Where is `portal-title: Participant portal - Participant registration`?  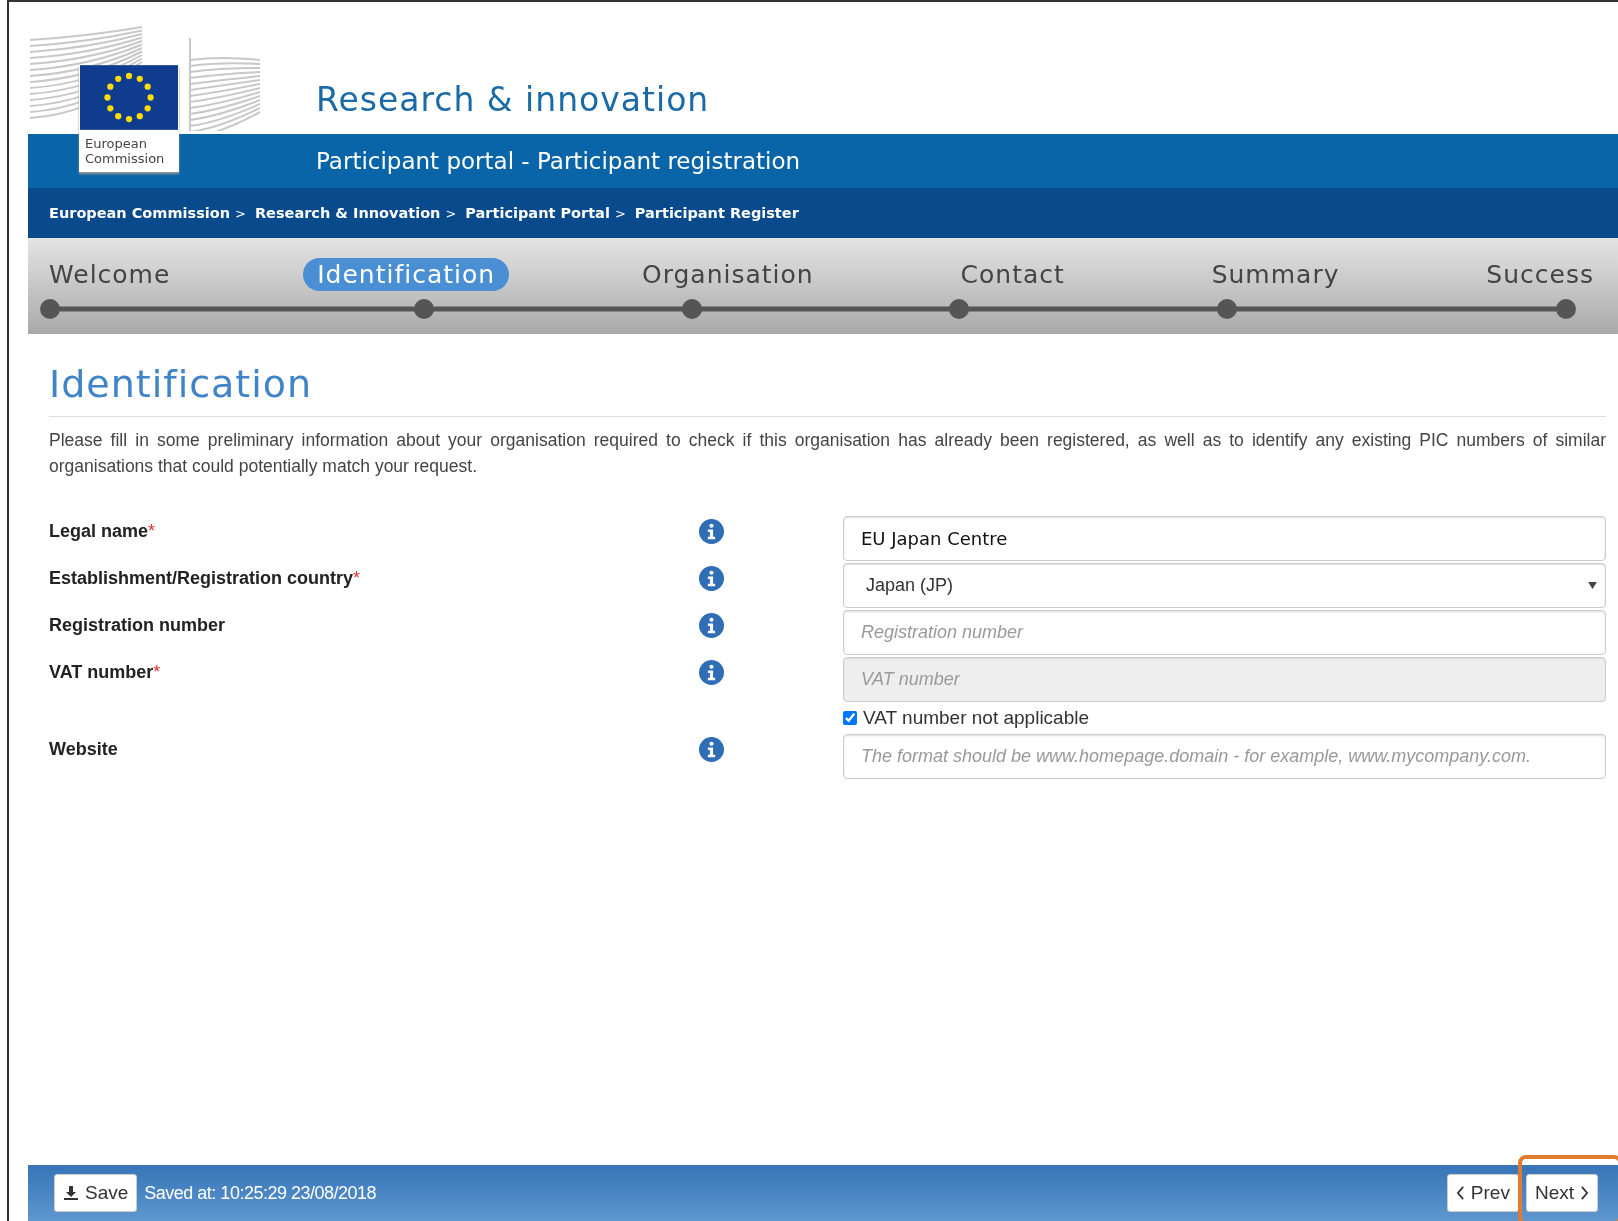
portal-title: Participant portal - Participant registration is located at coordinates (558, 161).